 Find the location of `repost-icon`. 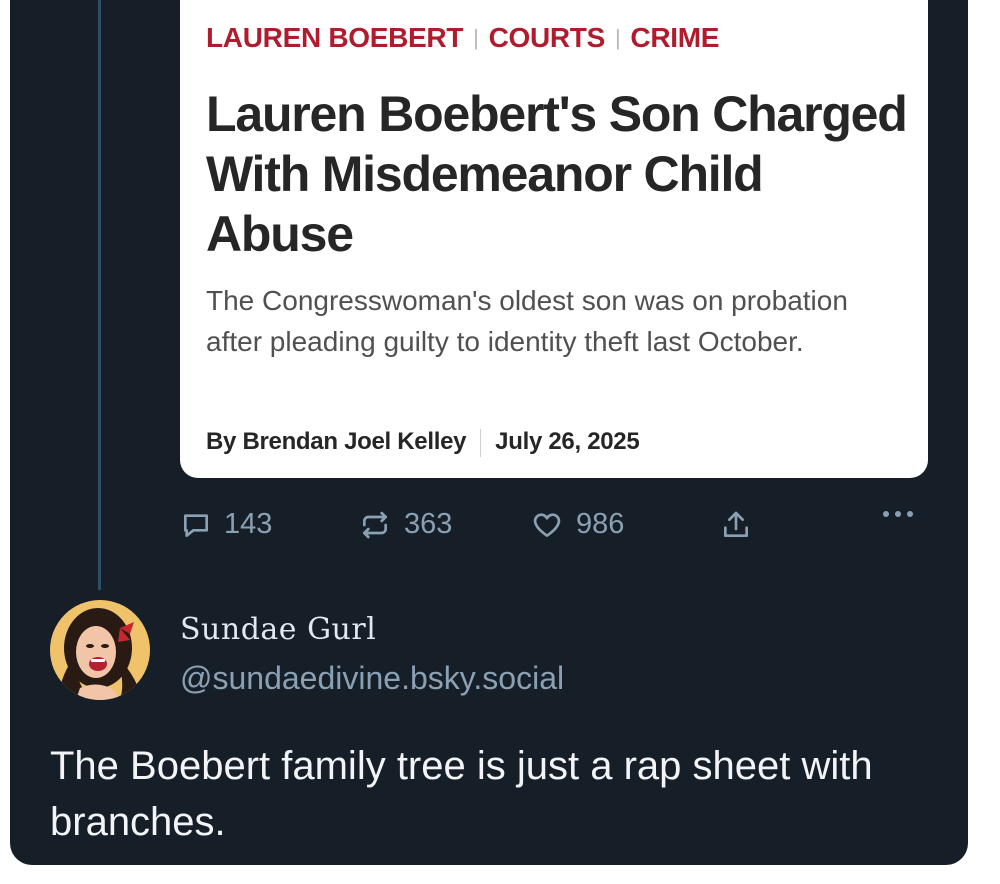

repost-icon is located at coordinates (375, 524).